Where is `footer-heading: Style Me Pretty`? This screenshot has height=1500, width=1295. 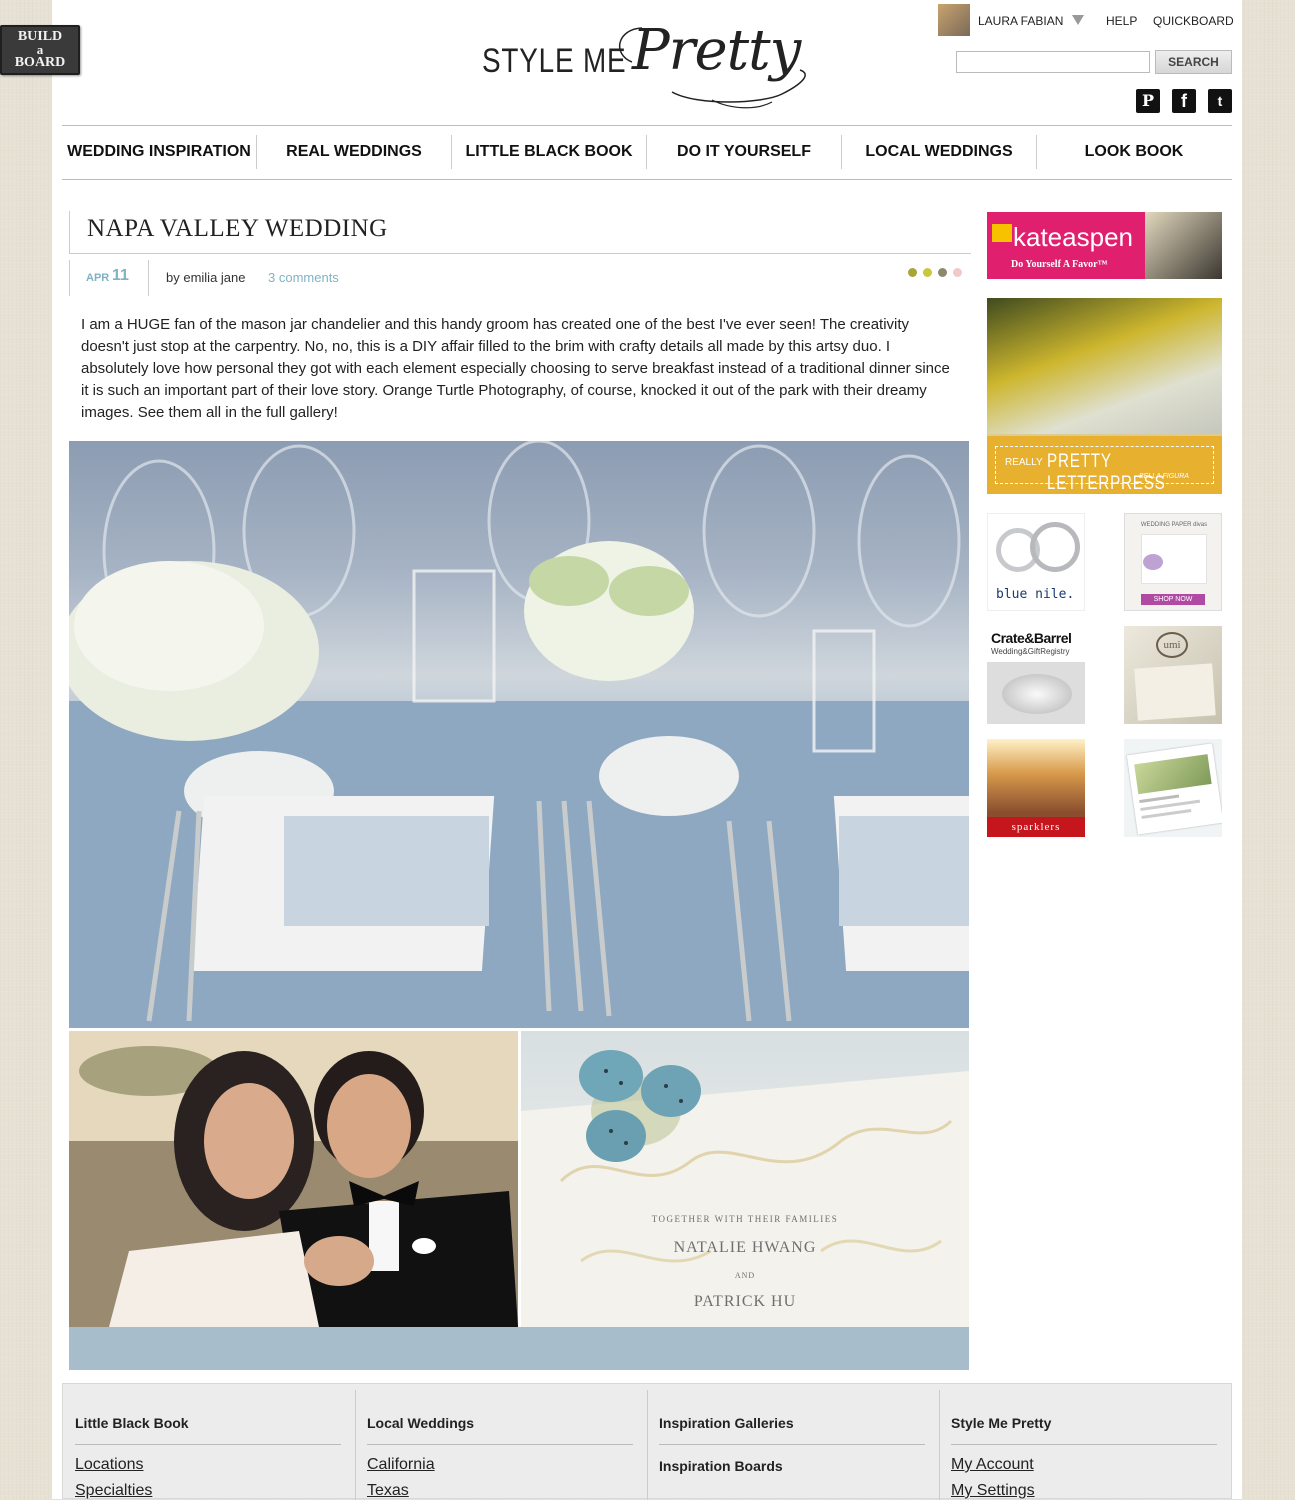 footer-heading: Style Me Pretty is located at coordinates (1001, 1423).